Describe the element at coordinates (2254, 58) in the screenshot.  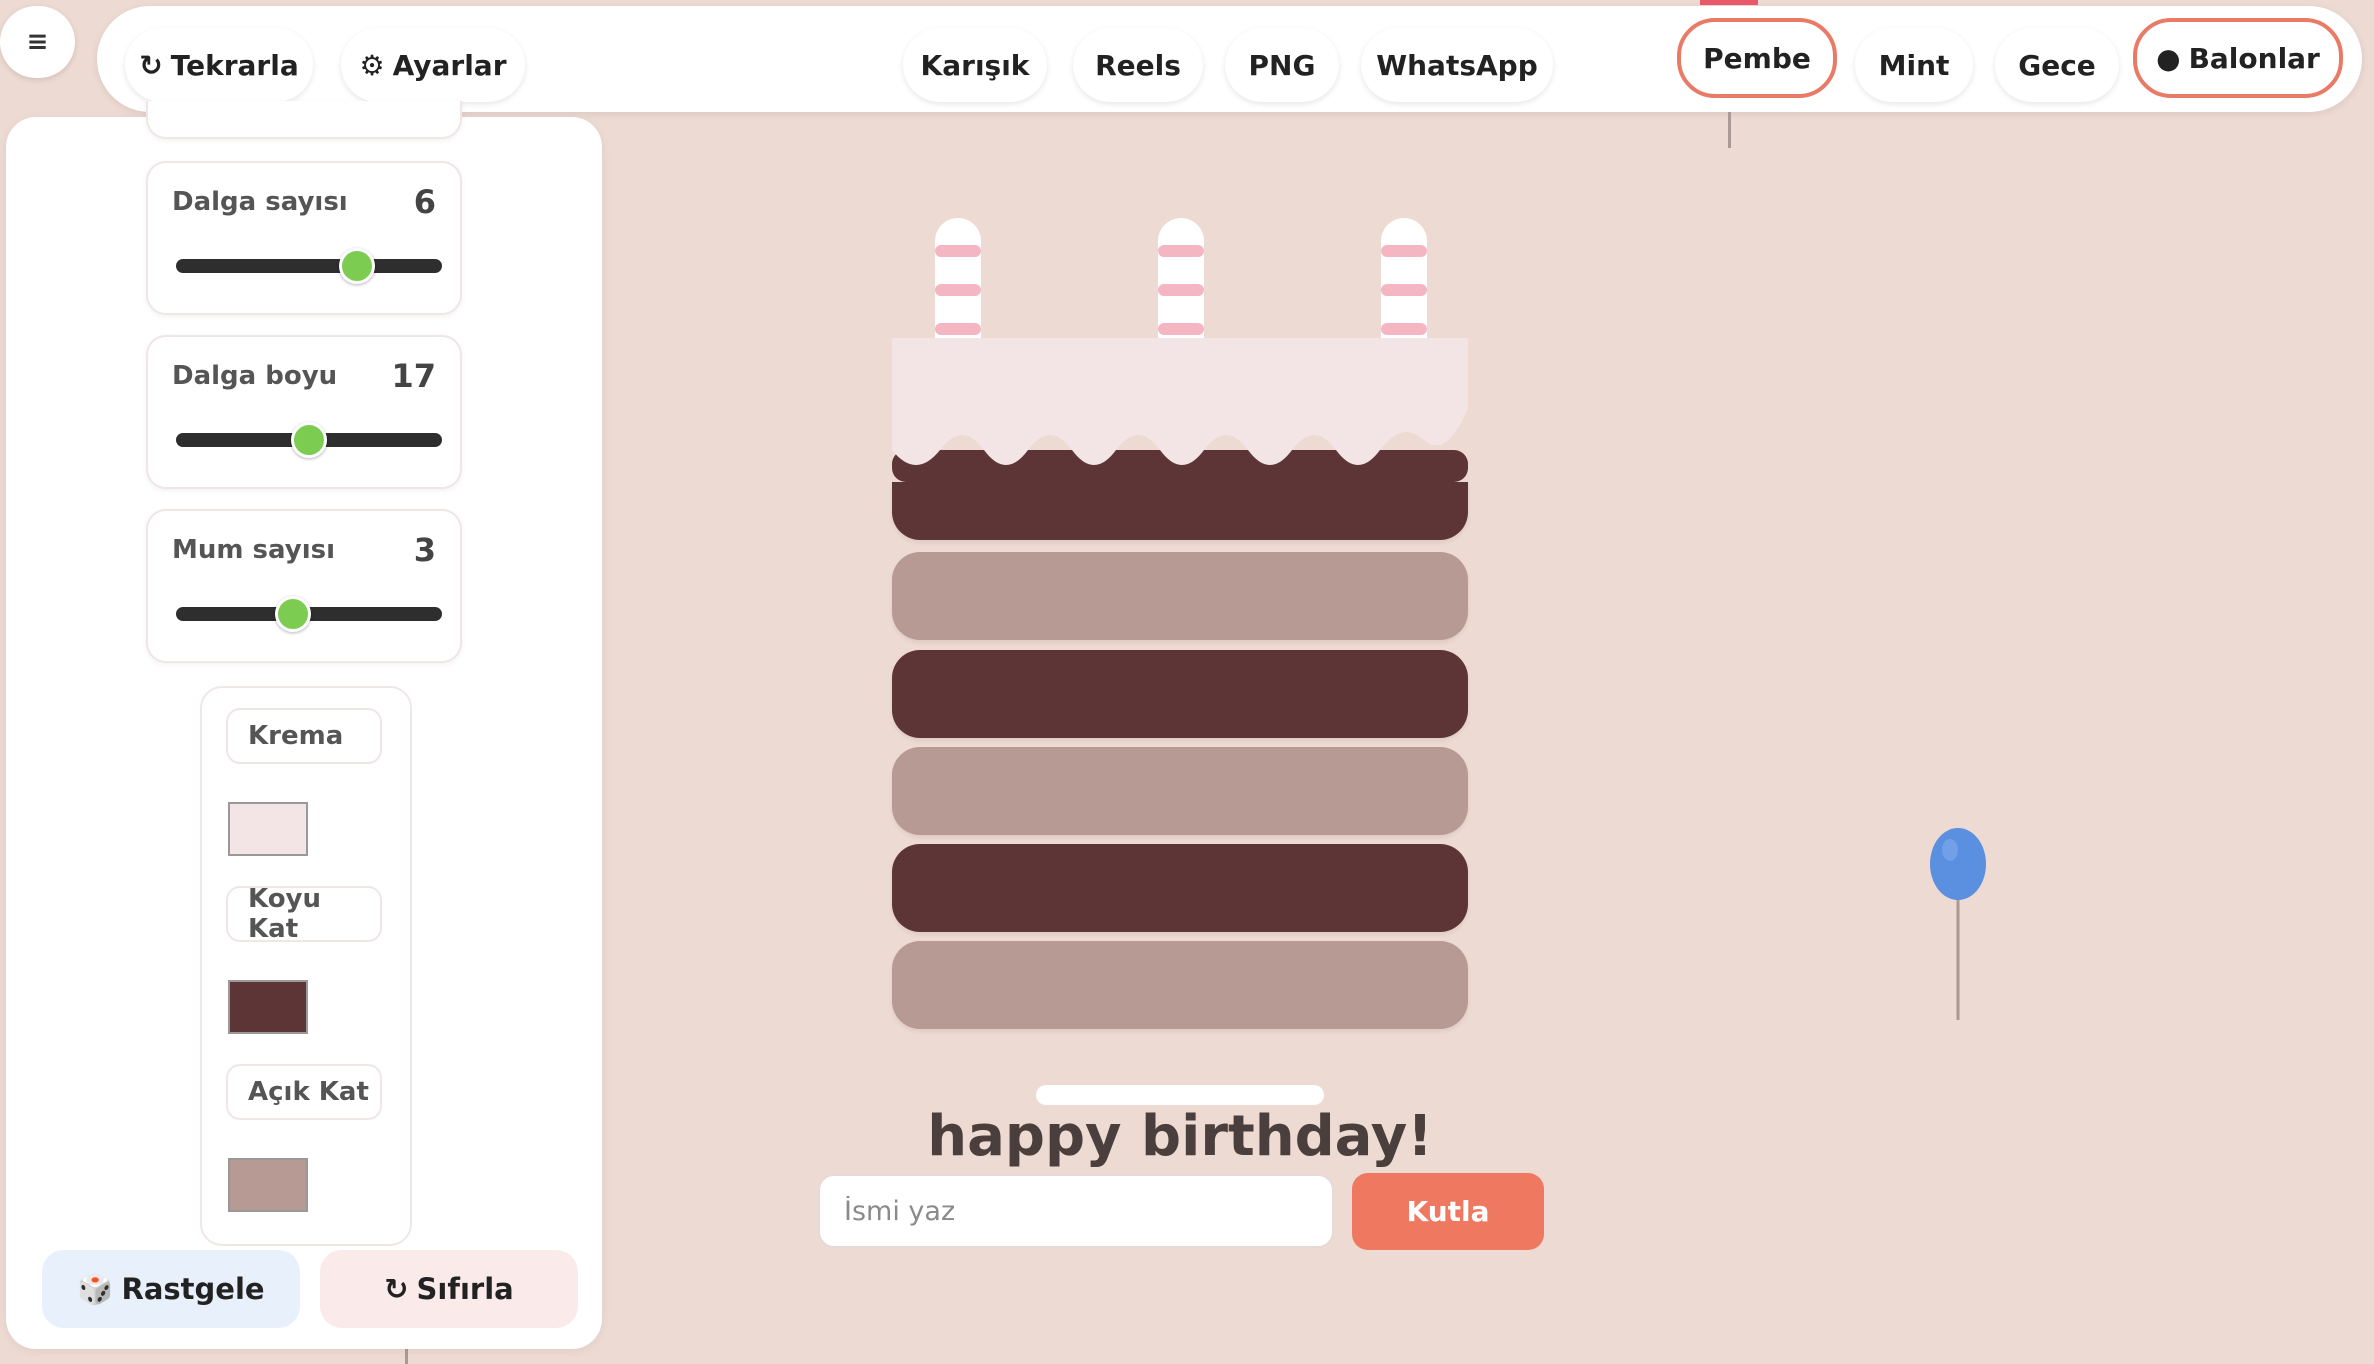
I see `balloons-label: Balonlar` at that location.